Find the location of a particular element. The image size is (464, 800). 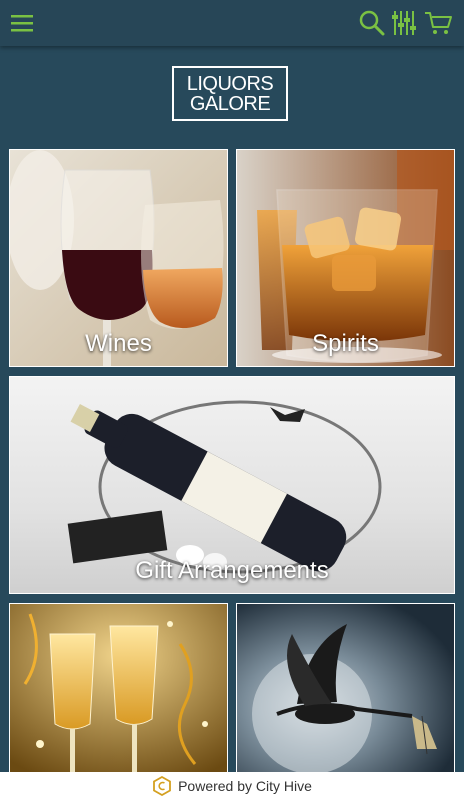

category-tile-new-baby is located at coordinates (345, 688).